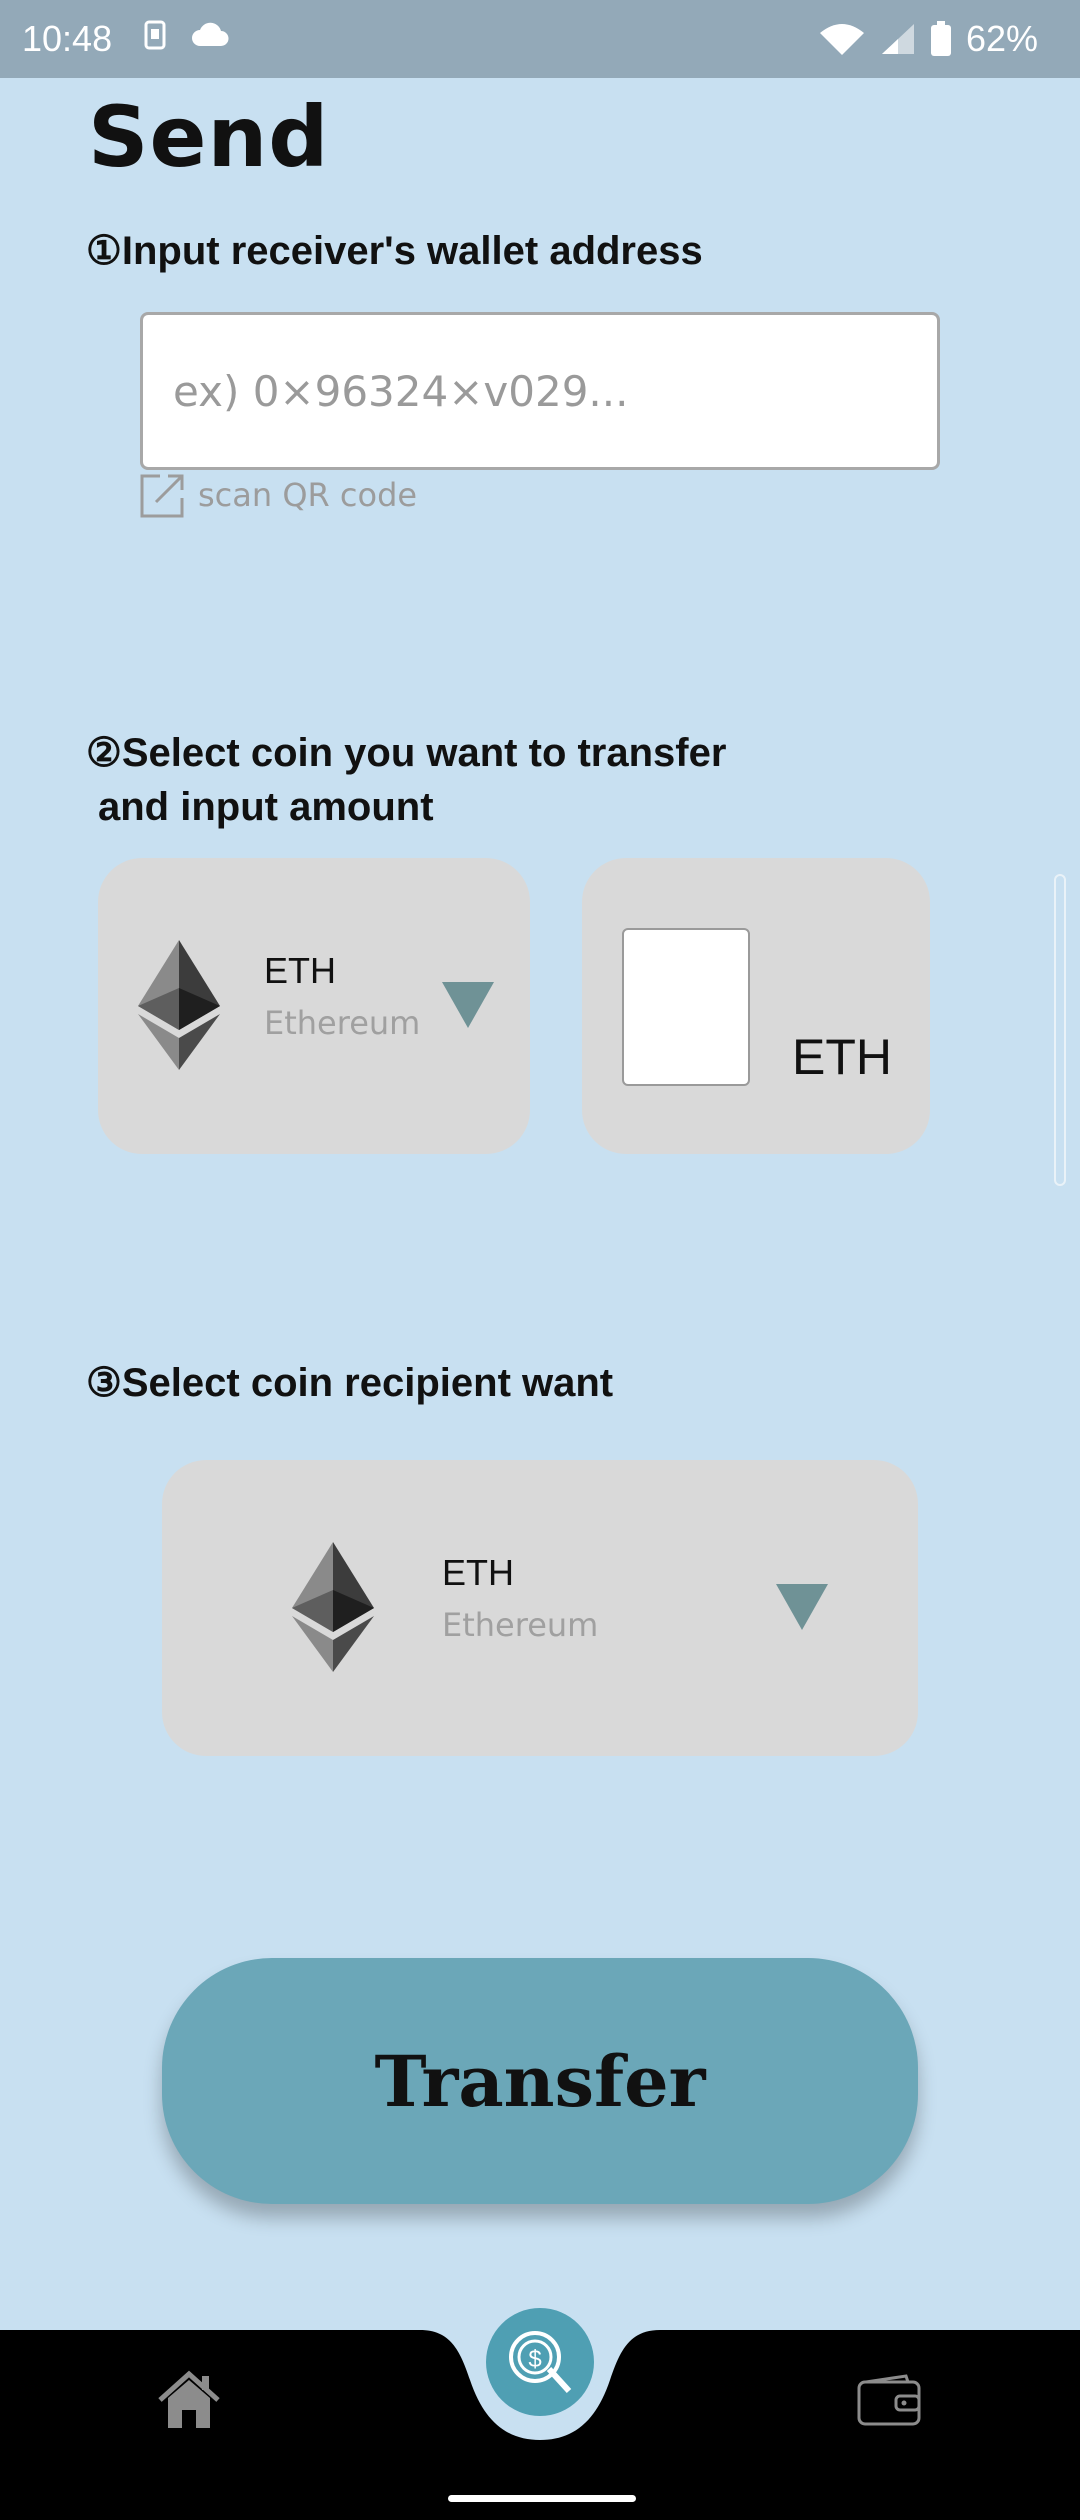  I want to click on bottom-nav: $, so click(540, 2414).